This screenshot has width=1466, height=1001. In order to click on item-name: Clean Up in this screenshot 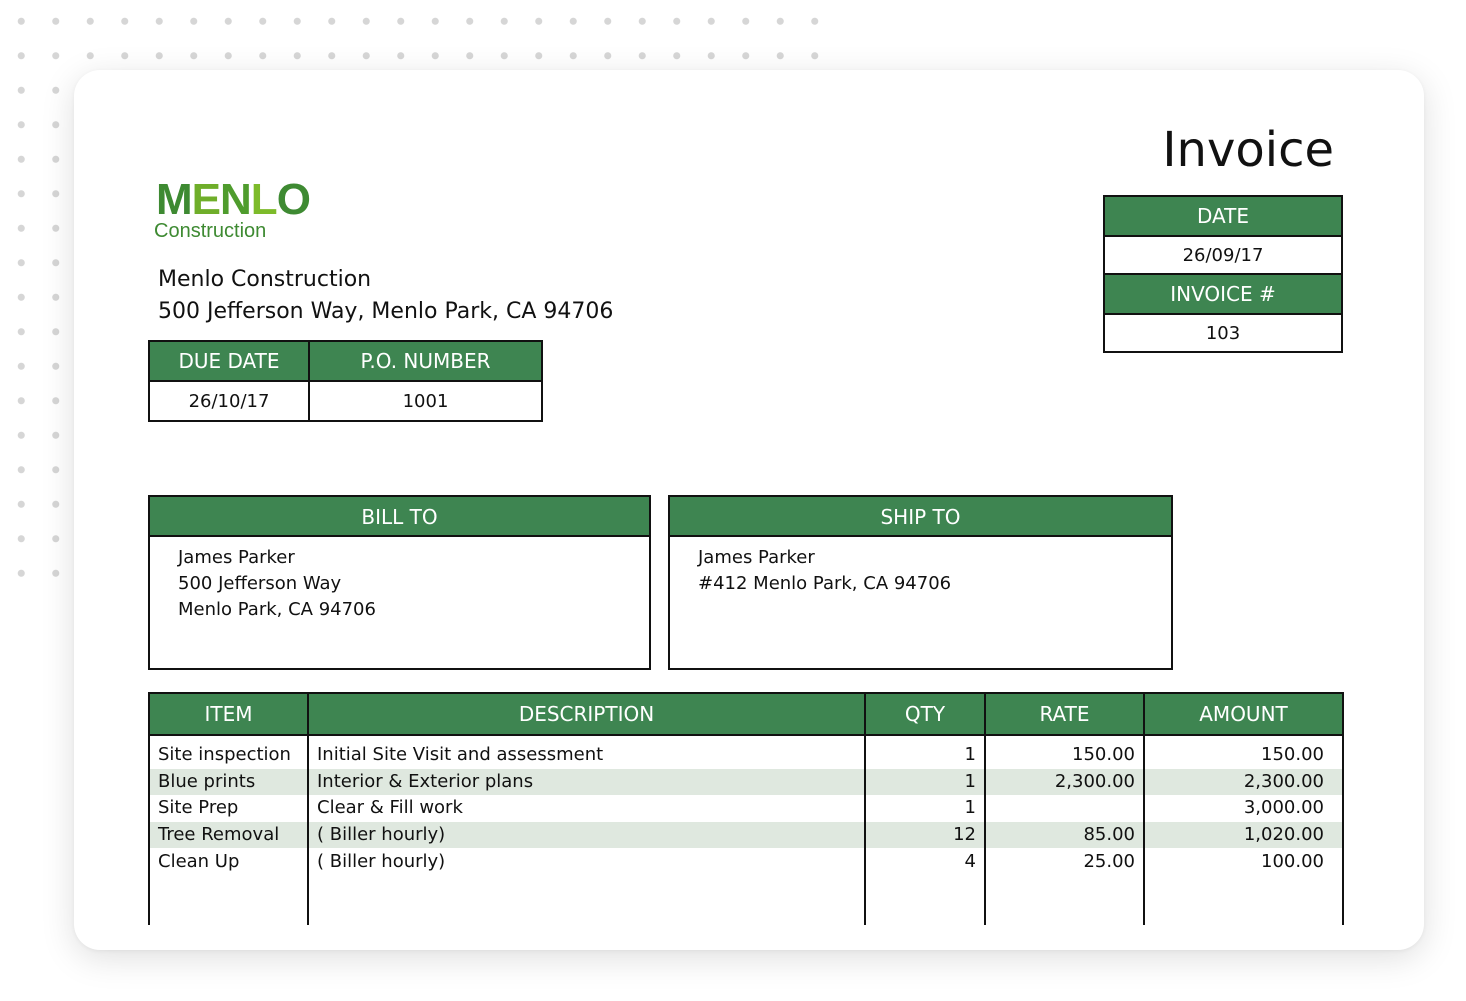, I will do `click(228, 861)`.